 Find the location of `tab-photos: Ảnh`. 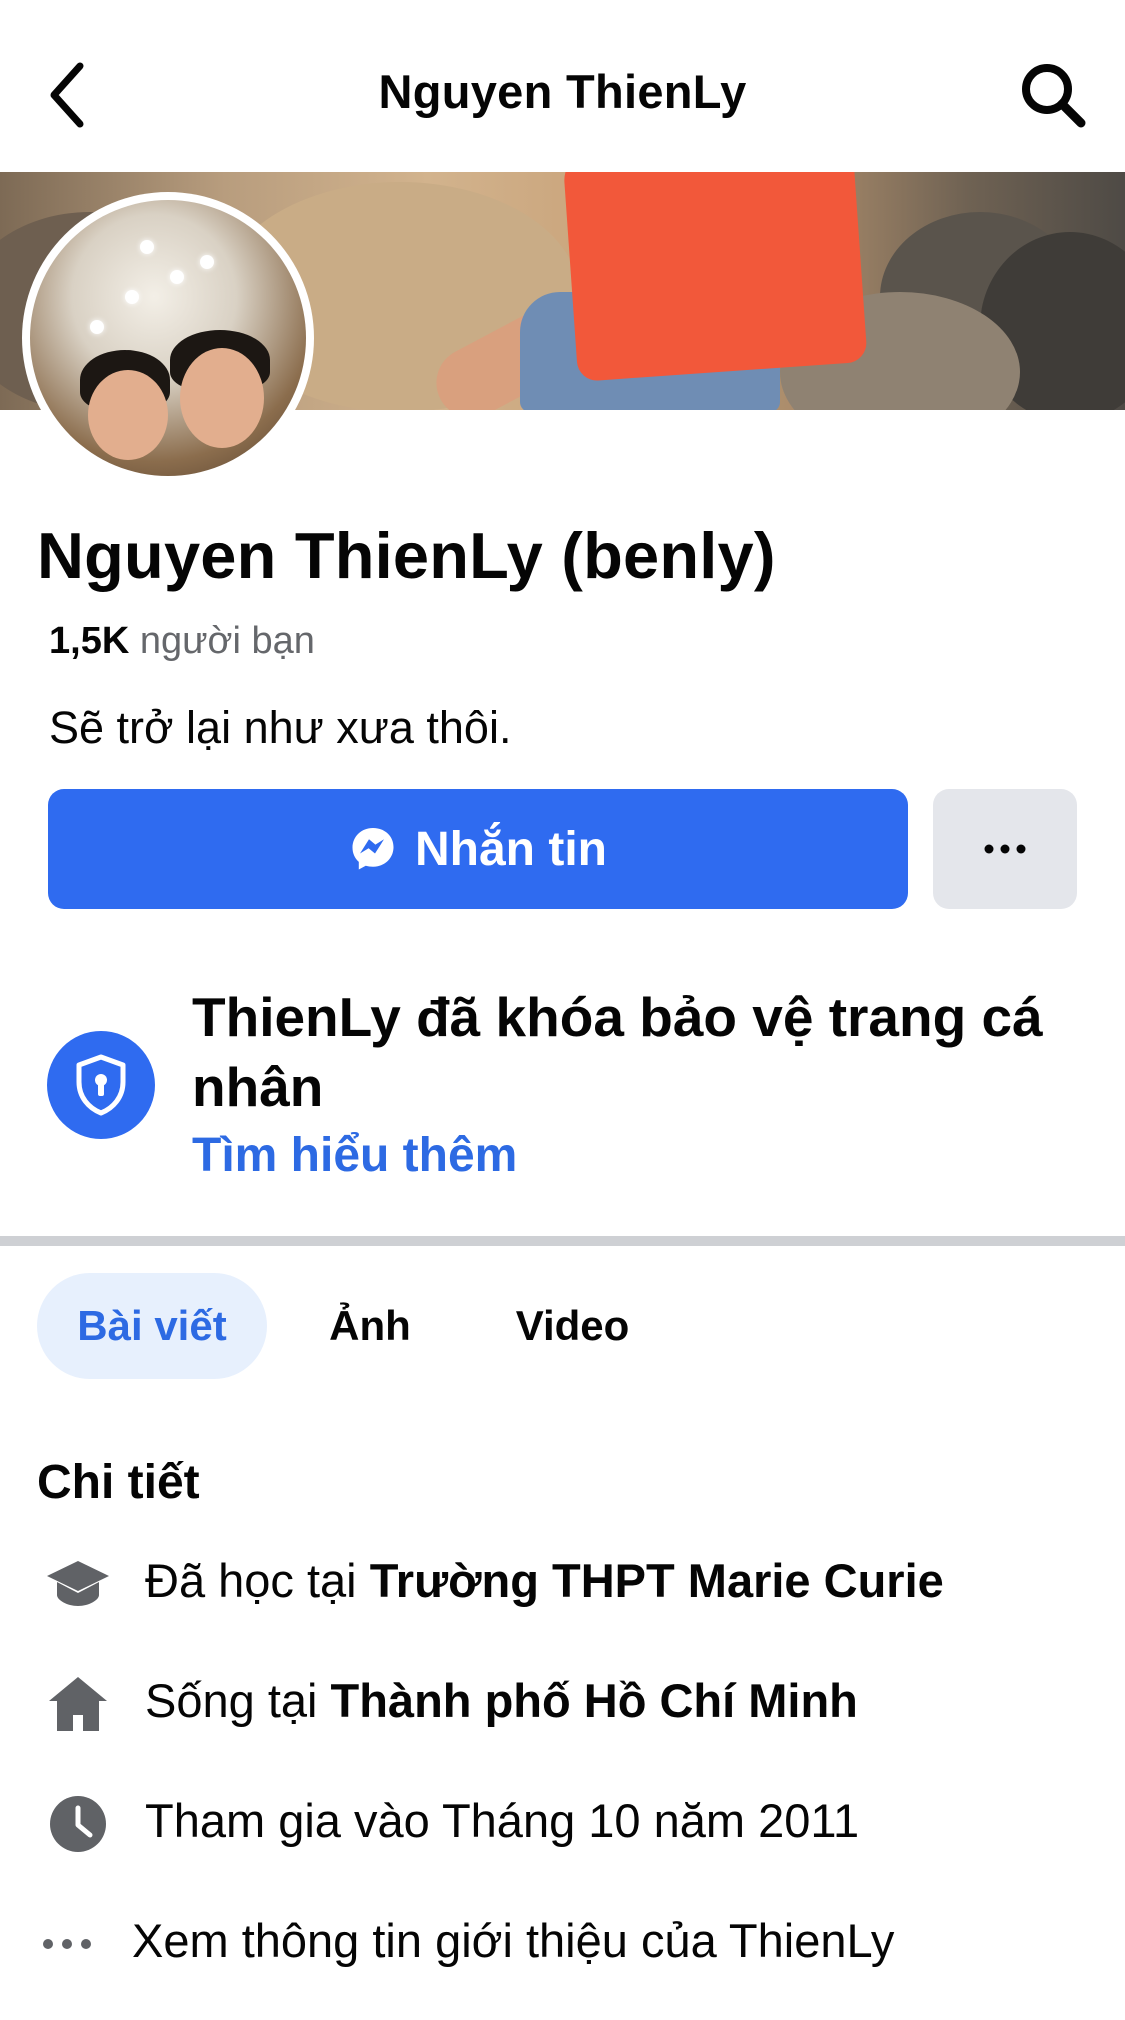

tab-photos: Ảnh is located at coordinates (370, 1326).